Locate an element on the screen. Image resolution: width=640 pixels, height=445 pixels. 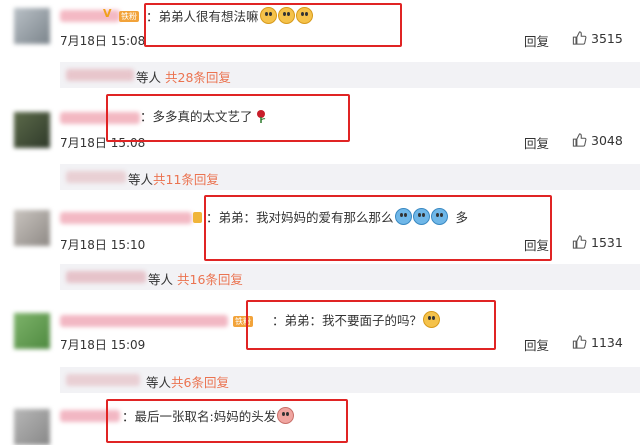
comment-text-content: ：弟弟人很有想法嘛 is located at coordinates (202, 16).